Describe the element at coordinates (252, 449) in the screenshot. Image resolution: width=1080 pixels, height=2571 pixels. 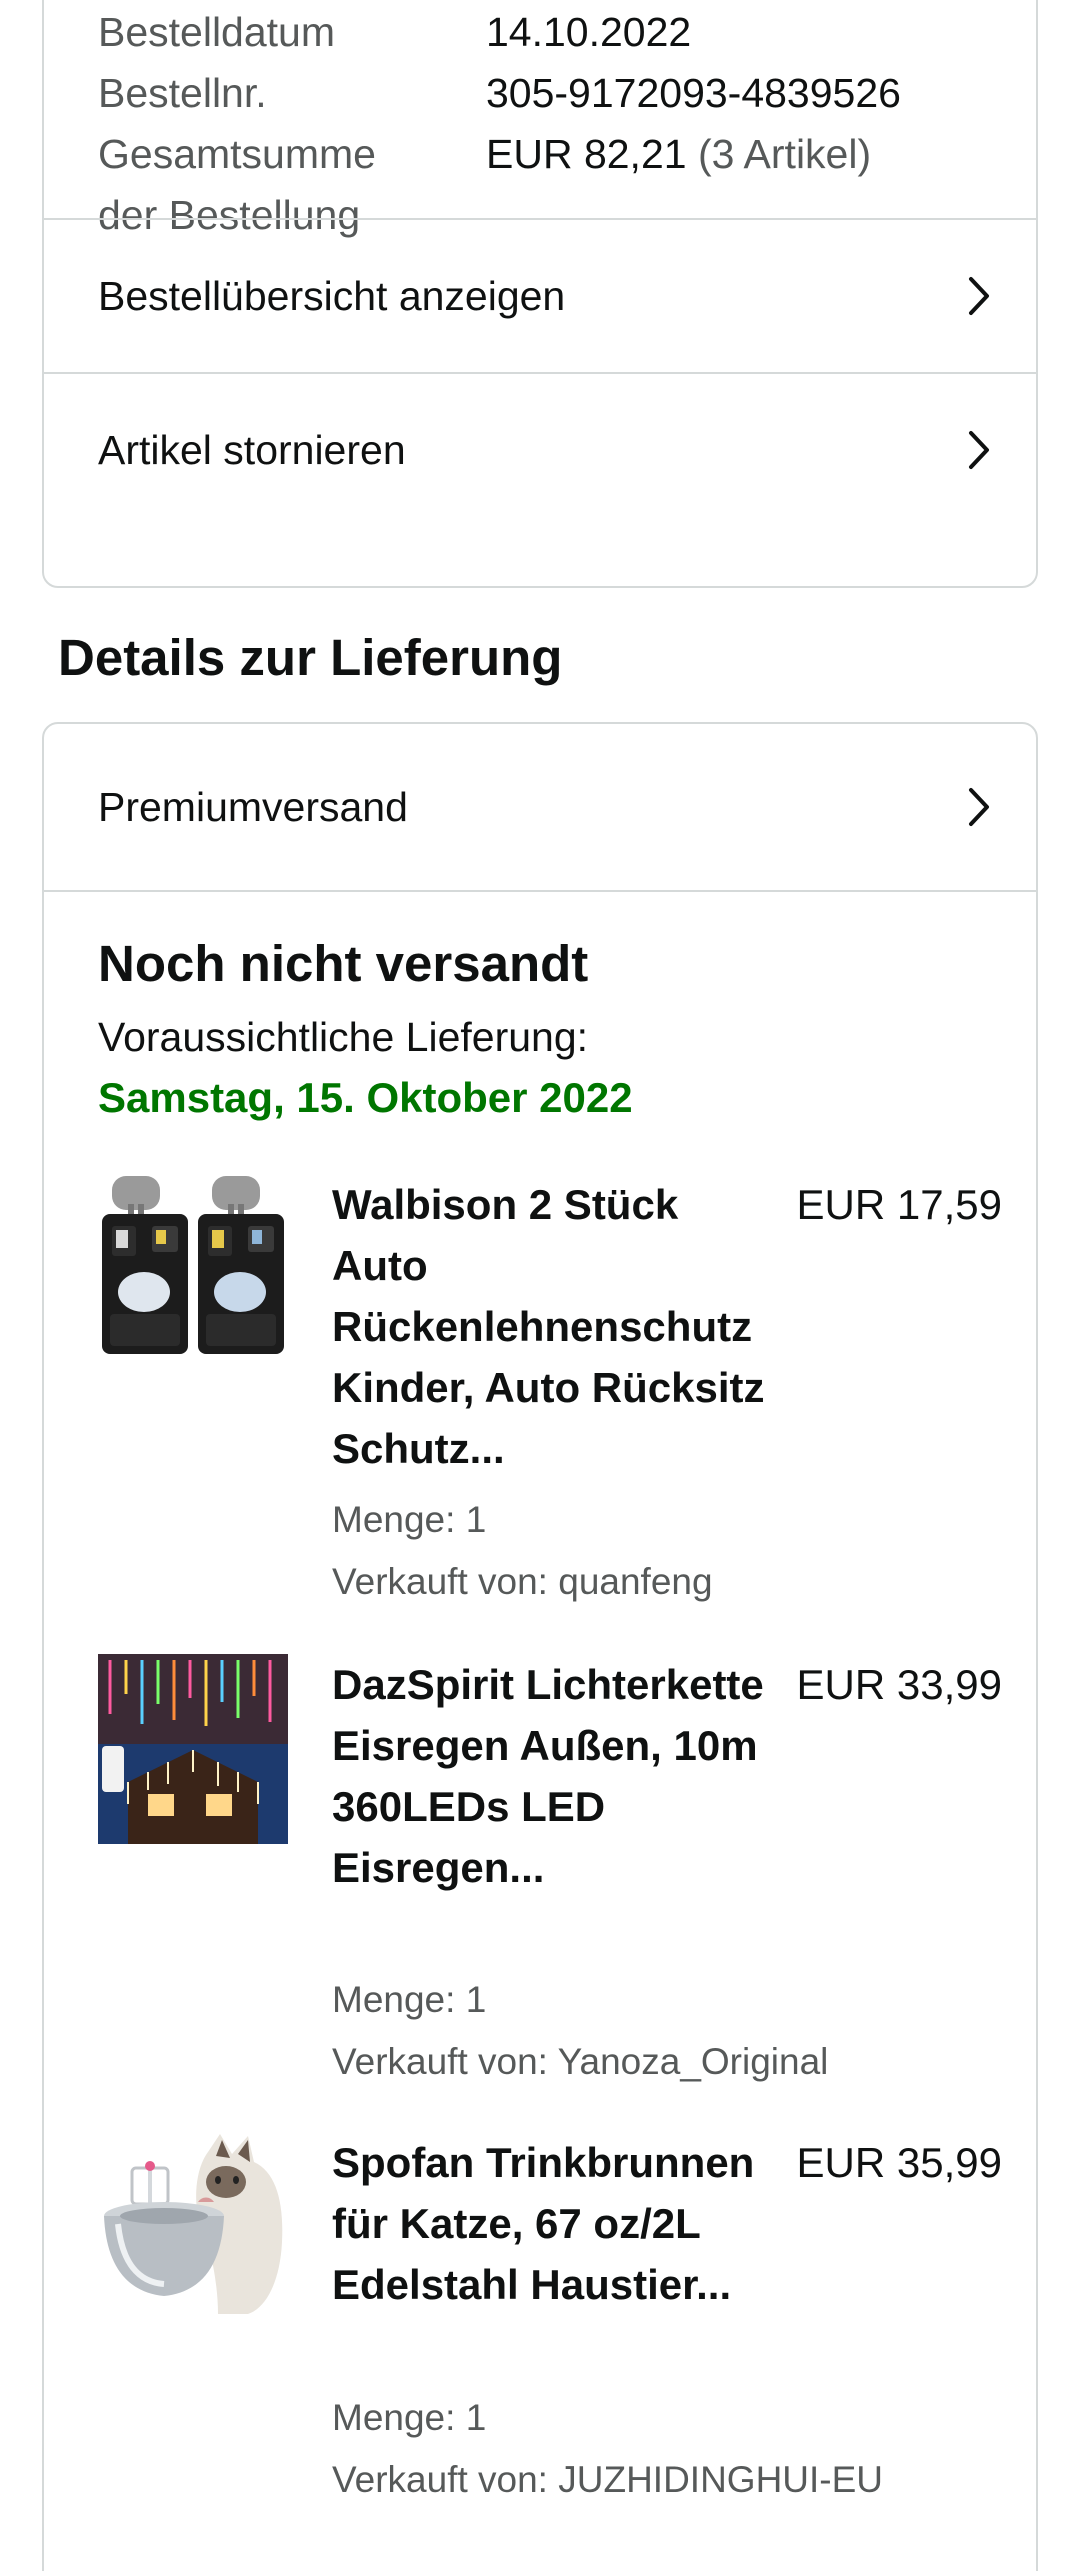
I see `cancel-items-label: Artikel stornieren` at that location.